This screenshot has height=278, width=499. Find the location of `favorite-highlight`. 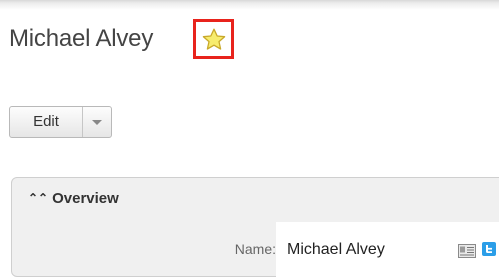

favorite-highlight is located at coordinates (213, 39).